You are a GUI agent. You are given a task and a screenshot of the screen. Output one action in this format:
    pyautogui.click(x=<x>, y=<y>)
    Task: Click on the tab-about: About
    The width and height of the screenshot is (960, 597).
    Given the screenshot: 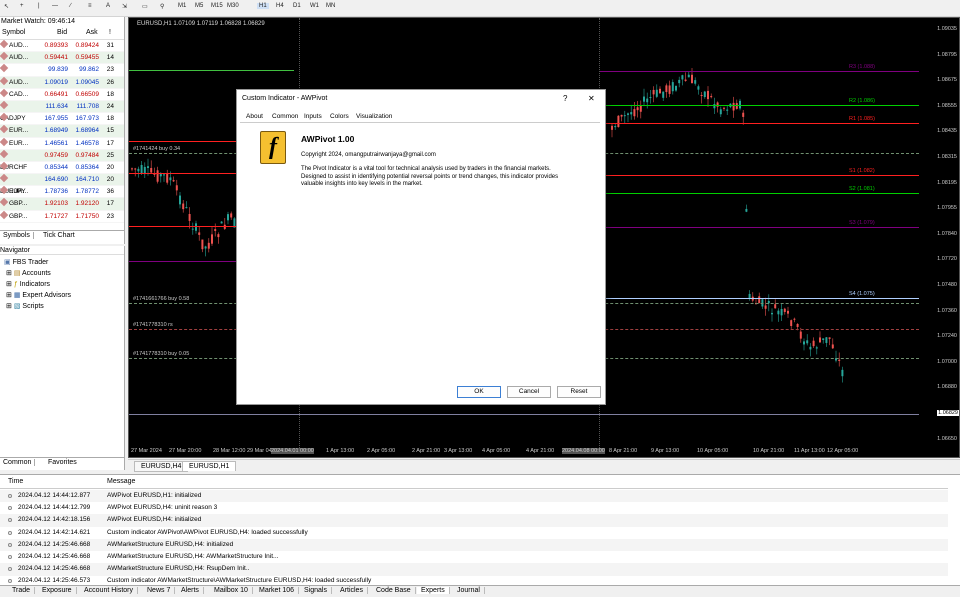 What is the action you would take?
    pyautogui.click(x=254, y=116)
    